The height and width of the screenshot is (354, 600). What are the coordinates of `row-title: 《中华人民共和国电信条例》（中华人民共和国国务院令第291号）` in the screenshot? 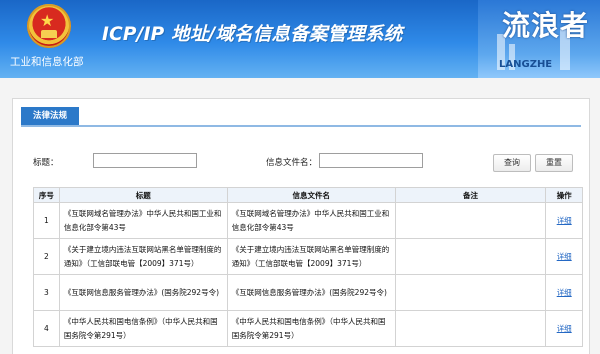 It's located at (143, 328).